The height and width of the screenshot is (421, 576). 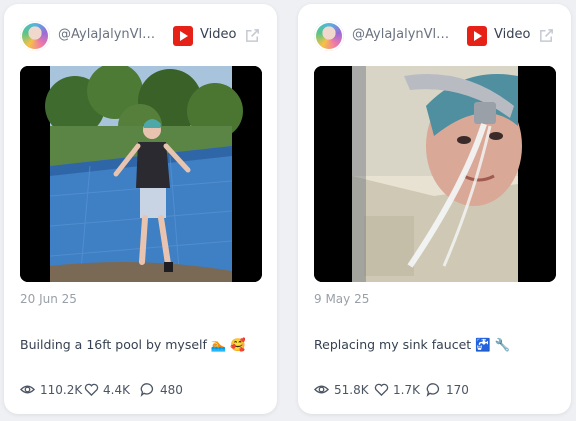 What do you see at coordinates (457, 390) in the screenshot?
I see `comments-count: 170` at bounding box center [457, 390].